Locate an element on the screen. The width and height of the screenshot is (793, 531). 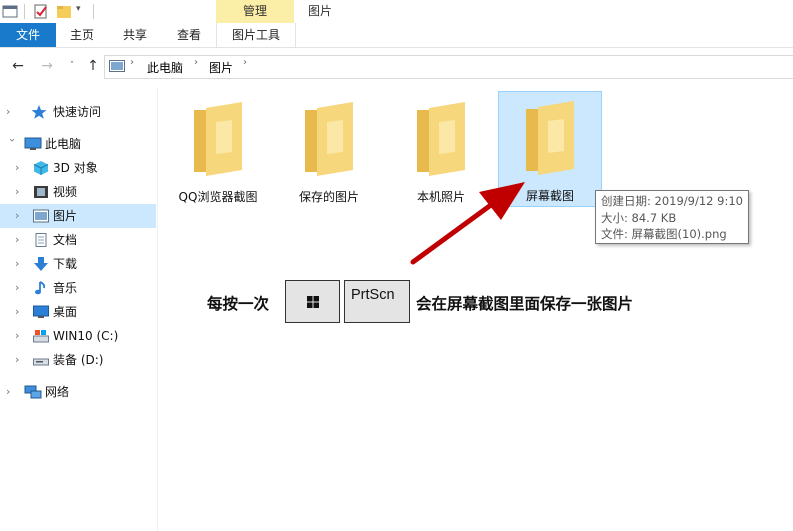
breadcrumb-this-pc: 此电脑 is located at coordinates (165, 67).